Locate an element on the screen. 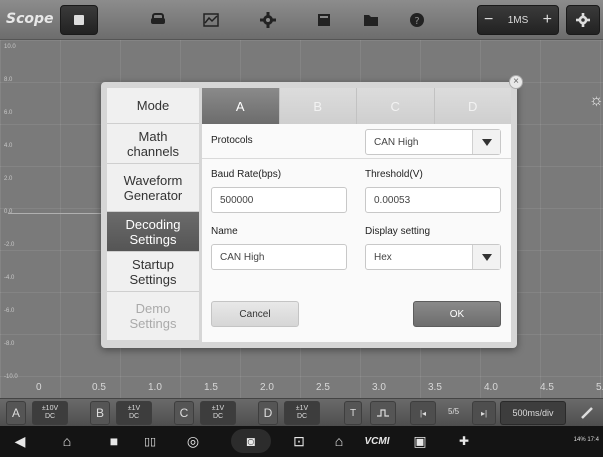 The height and width of the screenshot is (457, 603). cancel-button: Cancel is located at coordinates (255, 314).